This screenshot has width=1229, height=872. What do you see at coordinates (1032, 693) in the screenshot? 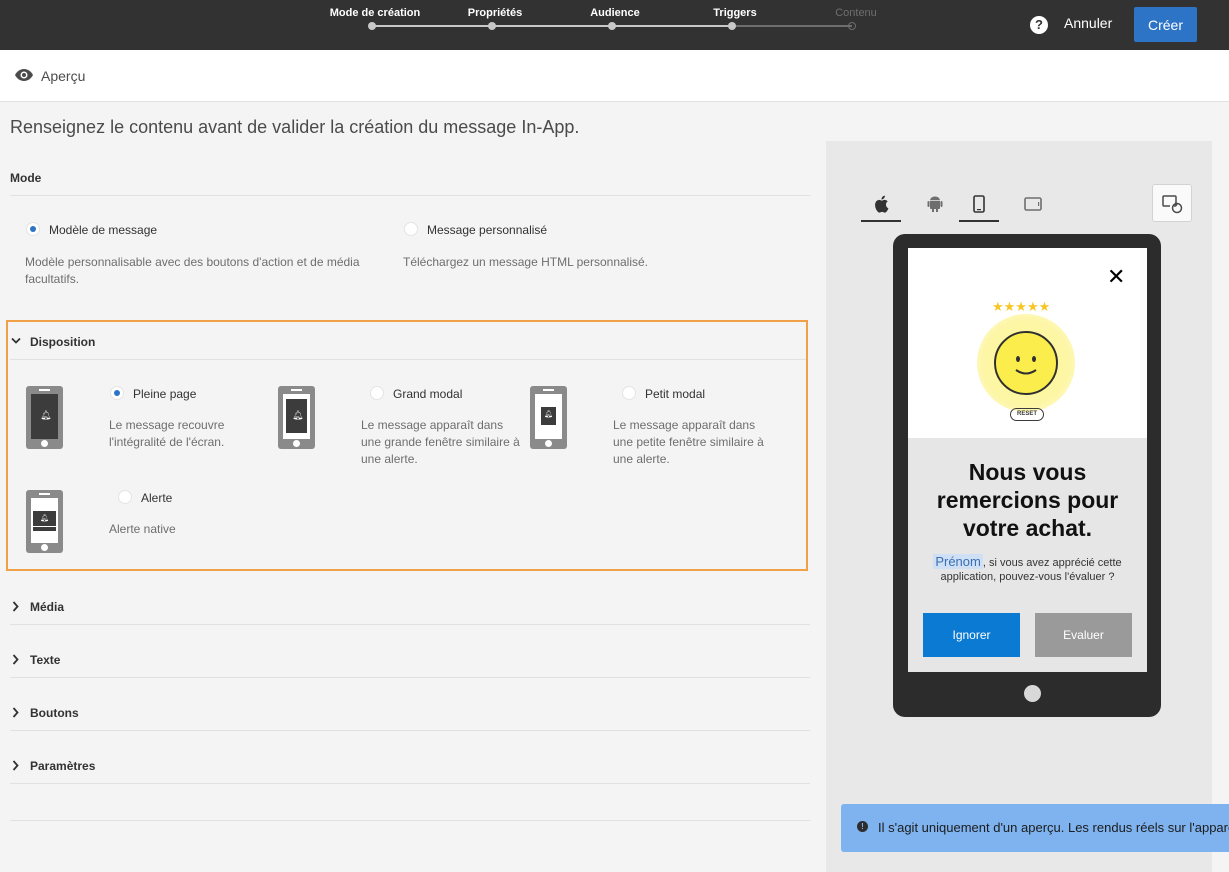
I see `device-home-button` at bounding box center [1032, 693].